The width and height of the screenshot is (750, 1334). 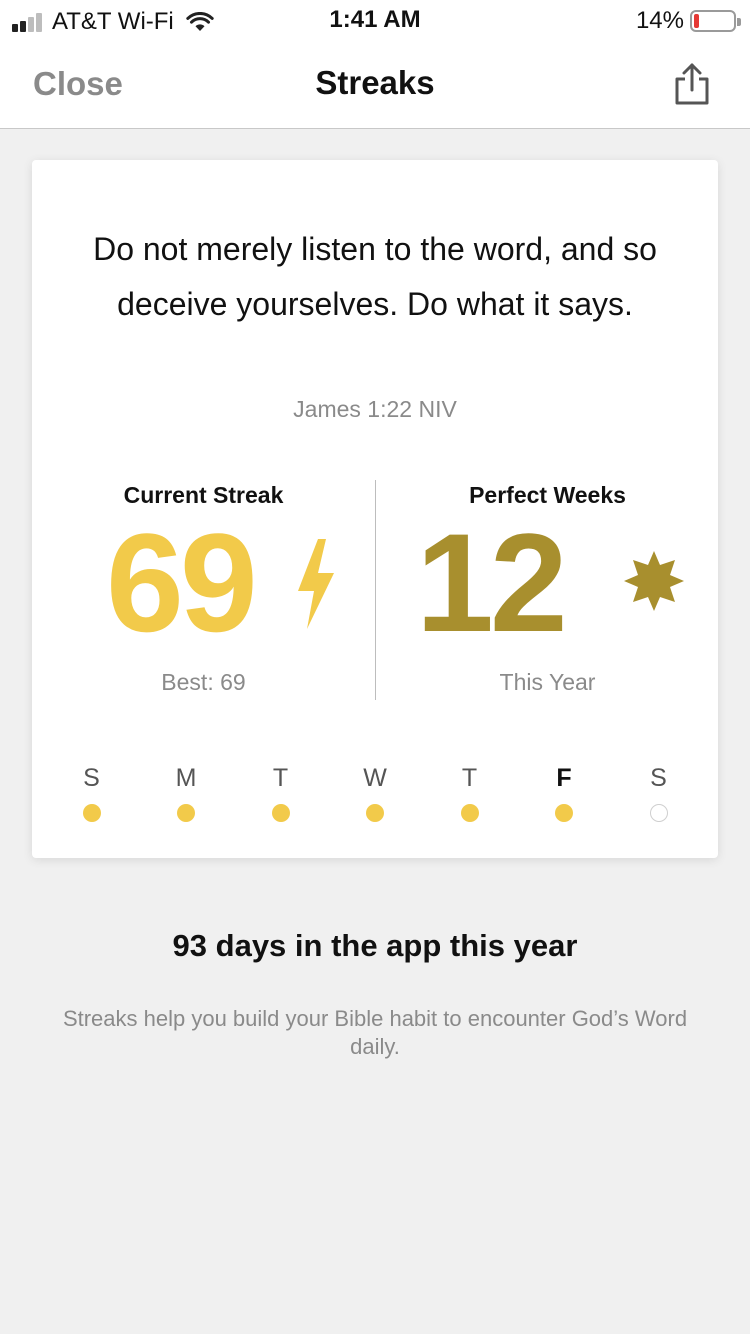 I want to click on battery-level-fill, so click(x=696, y=21).